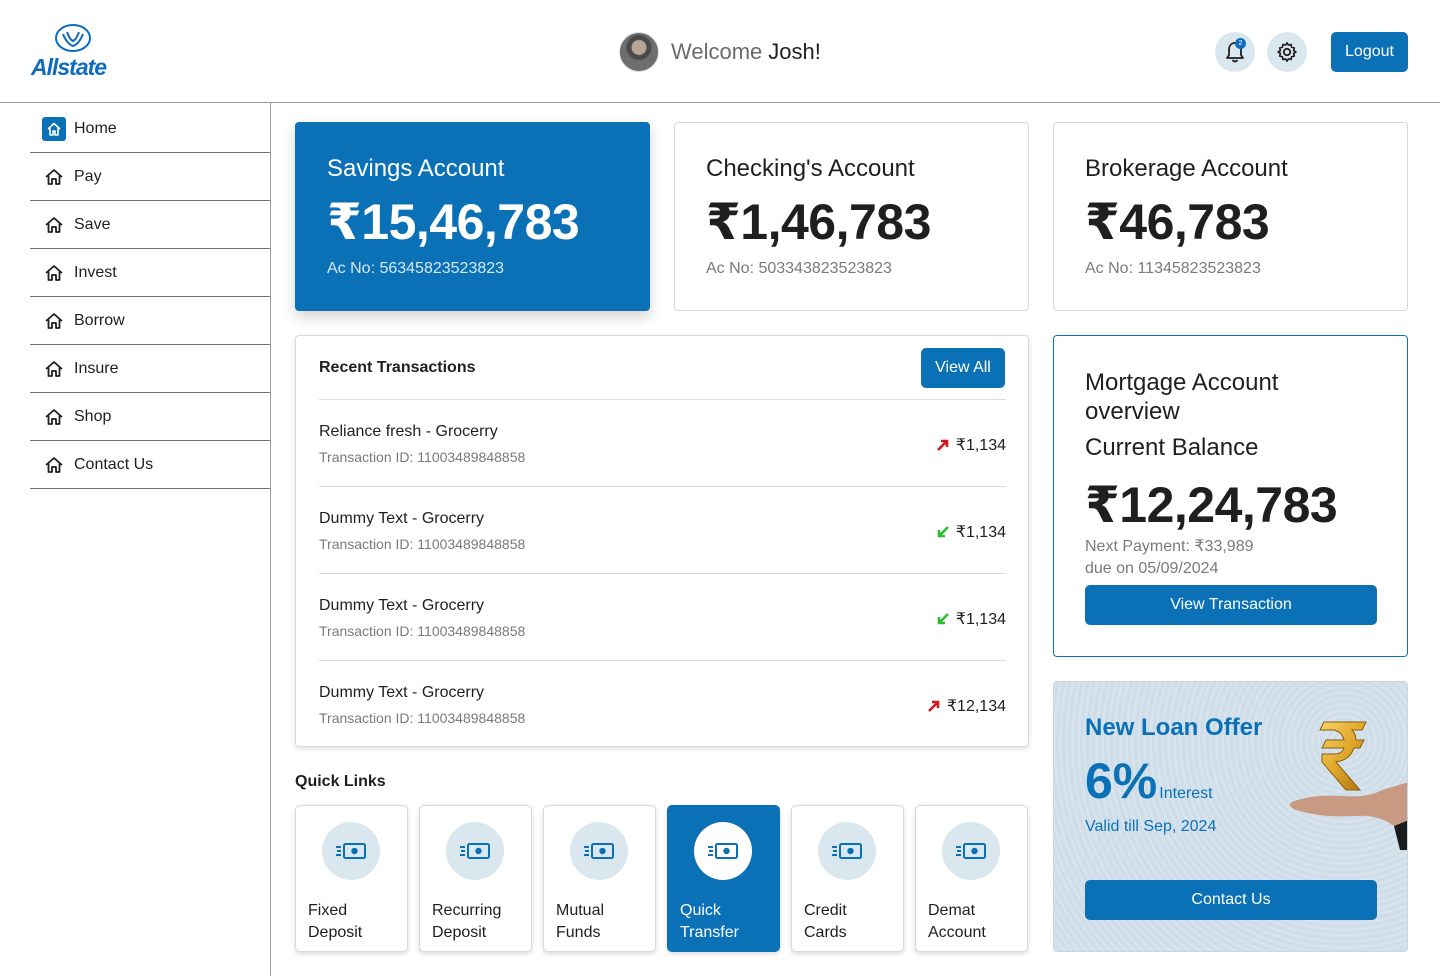 Image resolution: width=1440 pixels, height=976 pixels. I want to click on loan-validity: Valid till Sep, 2024, so click(1151, 826).